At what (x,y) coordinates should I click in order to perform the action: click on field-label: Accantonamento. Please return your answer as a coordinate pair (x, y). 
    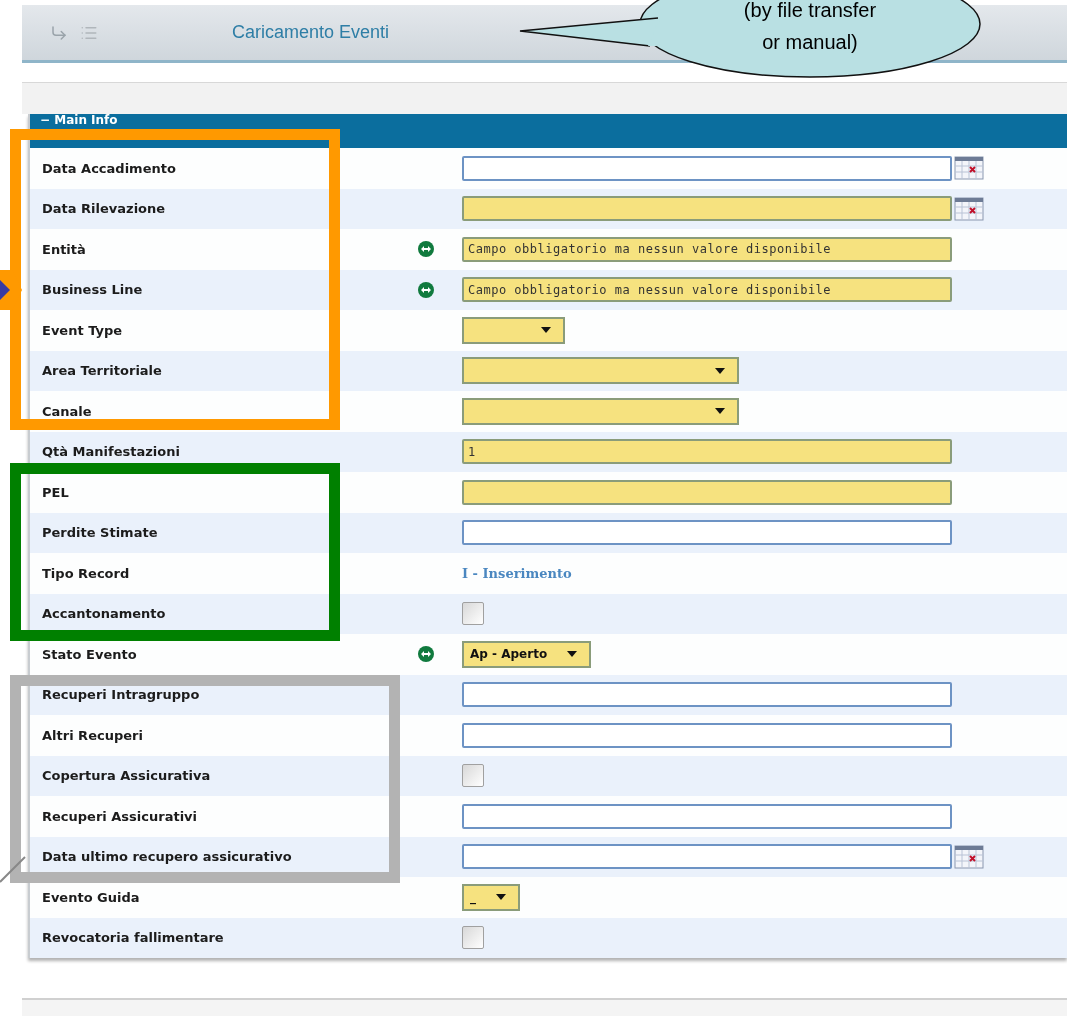
    Looking at the image, I should click on (104, 614).